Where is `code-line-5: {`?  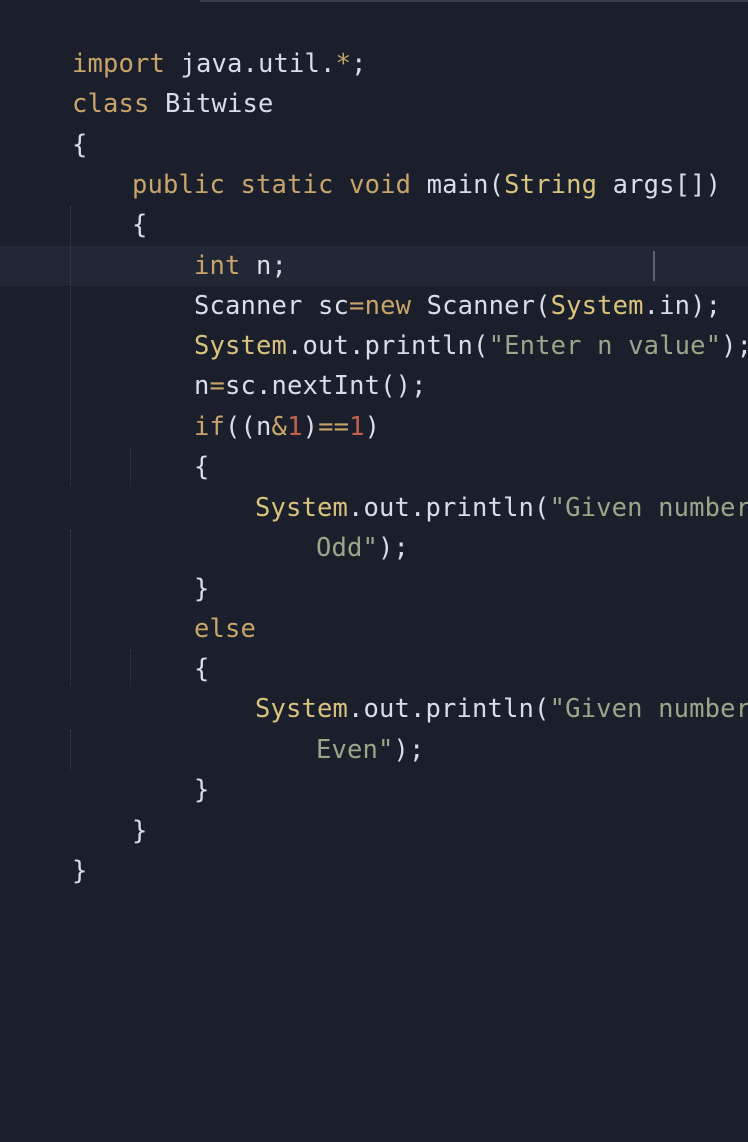
code-line-5: { is located at coordinates (109, 202).